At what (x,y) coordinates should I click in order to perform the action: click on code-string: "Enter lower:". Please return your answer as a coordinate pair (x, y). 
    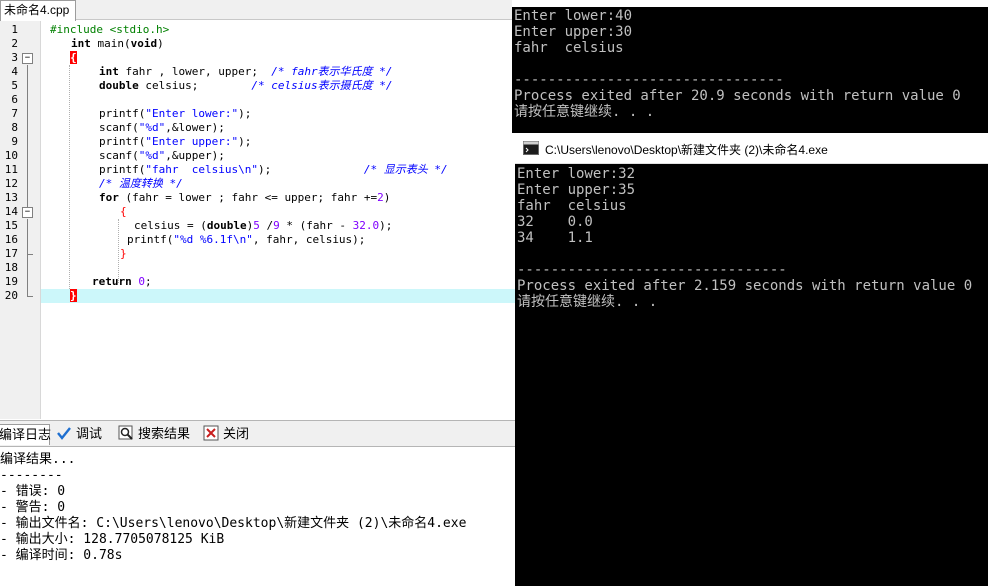
    Looking at the image, I should click on (192, 113).